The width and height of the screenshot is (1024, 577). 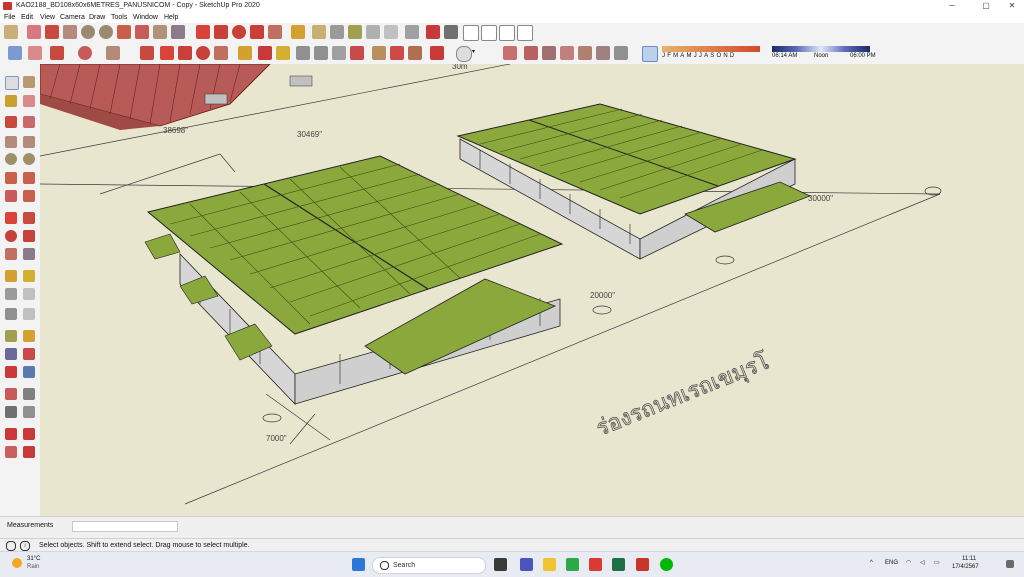 What do you see at coordinates (221, 53) in the screenshot?
I see `scale-tool-icon` at bounding box center [221, 53].